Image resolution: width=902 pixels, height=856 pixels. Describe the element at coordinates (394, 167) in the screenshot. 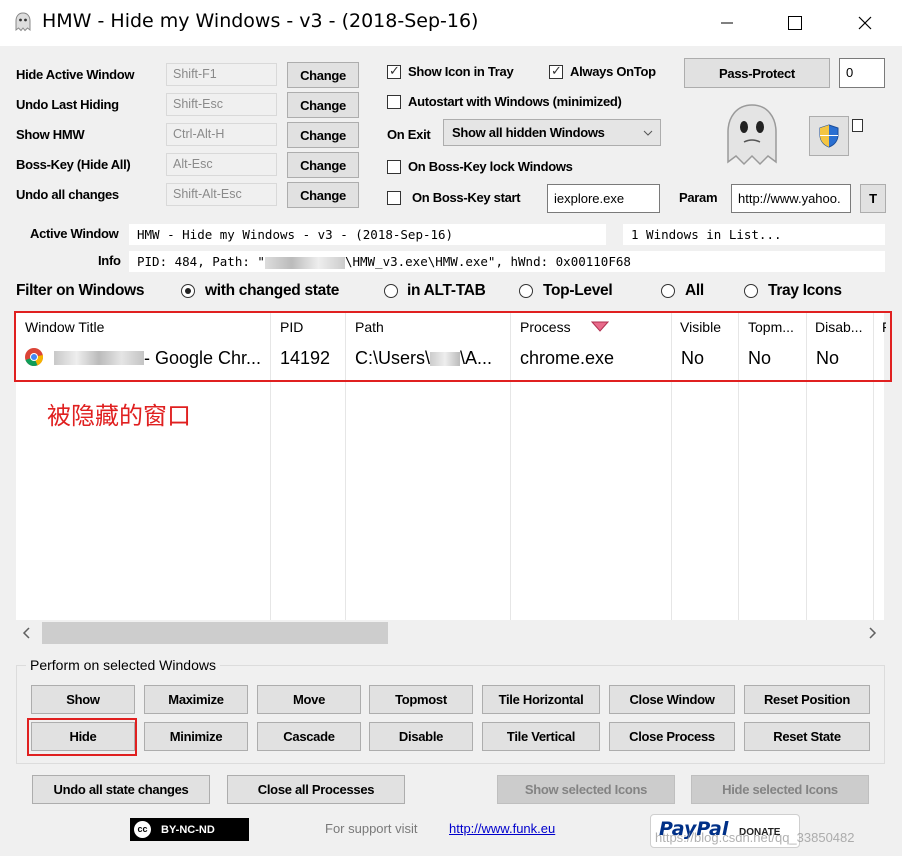

I see `boss-key-lock-checkbox` at that location.